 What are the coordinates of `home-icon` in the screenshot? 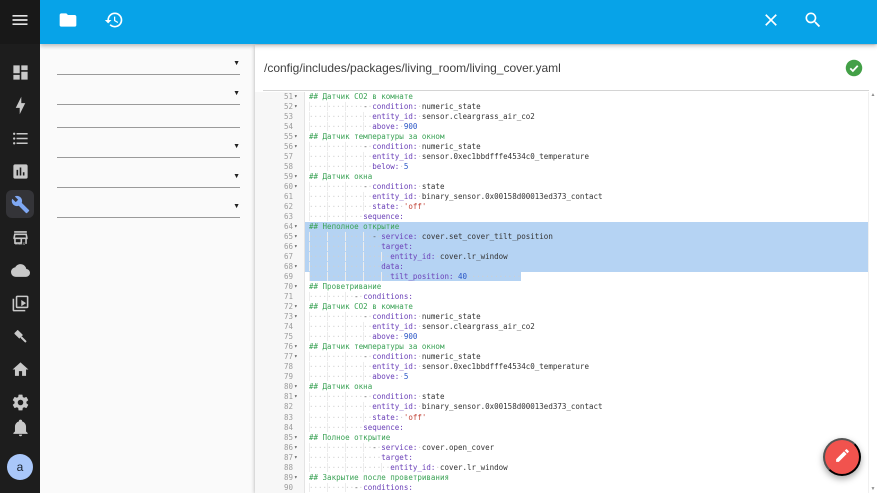 It's located at (20, 369).